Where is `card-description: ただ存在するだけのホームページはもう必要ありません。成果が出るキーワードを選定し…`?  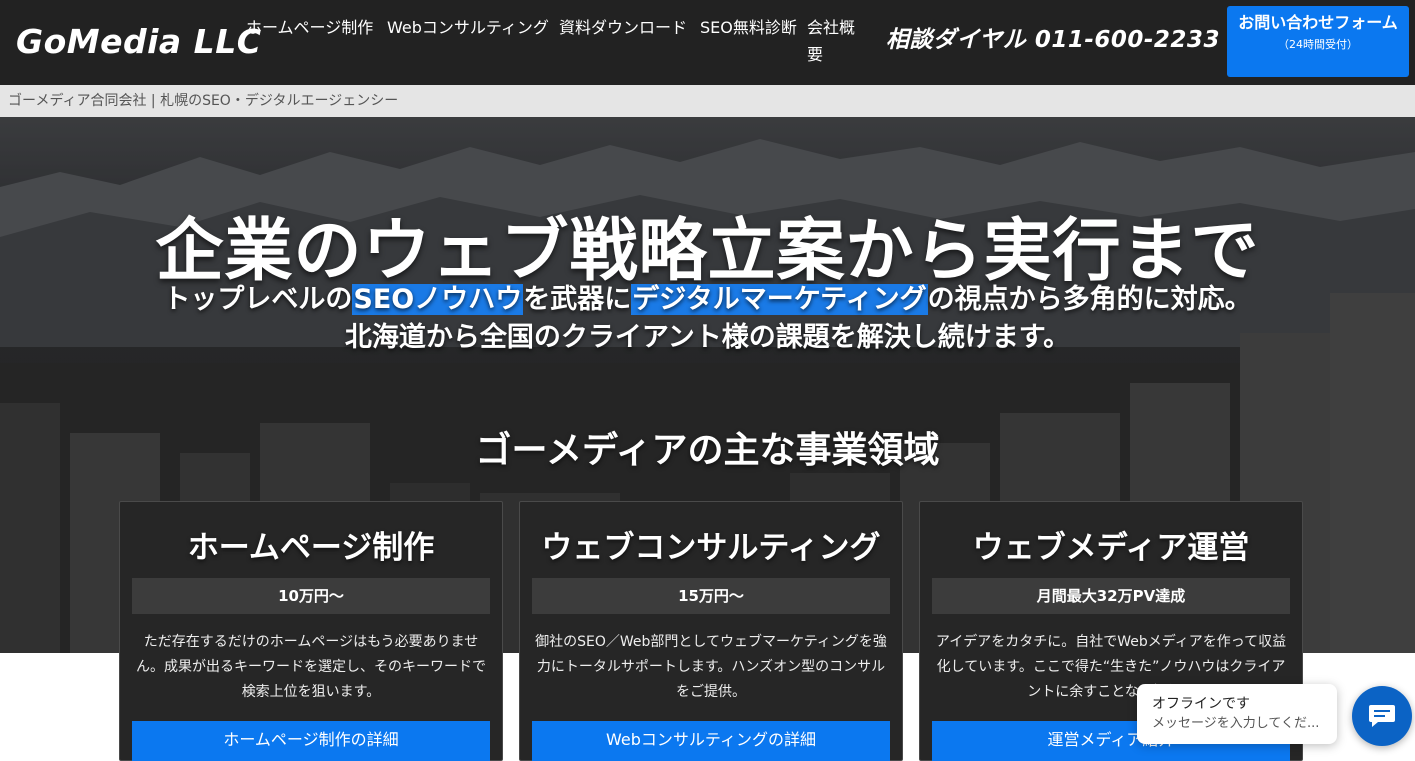 card-description: ただ存在するだけのホームページはもう必要ありません。成果が出るキーワードを選定し… is located at coordinates (311, 667).